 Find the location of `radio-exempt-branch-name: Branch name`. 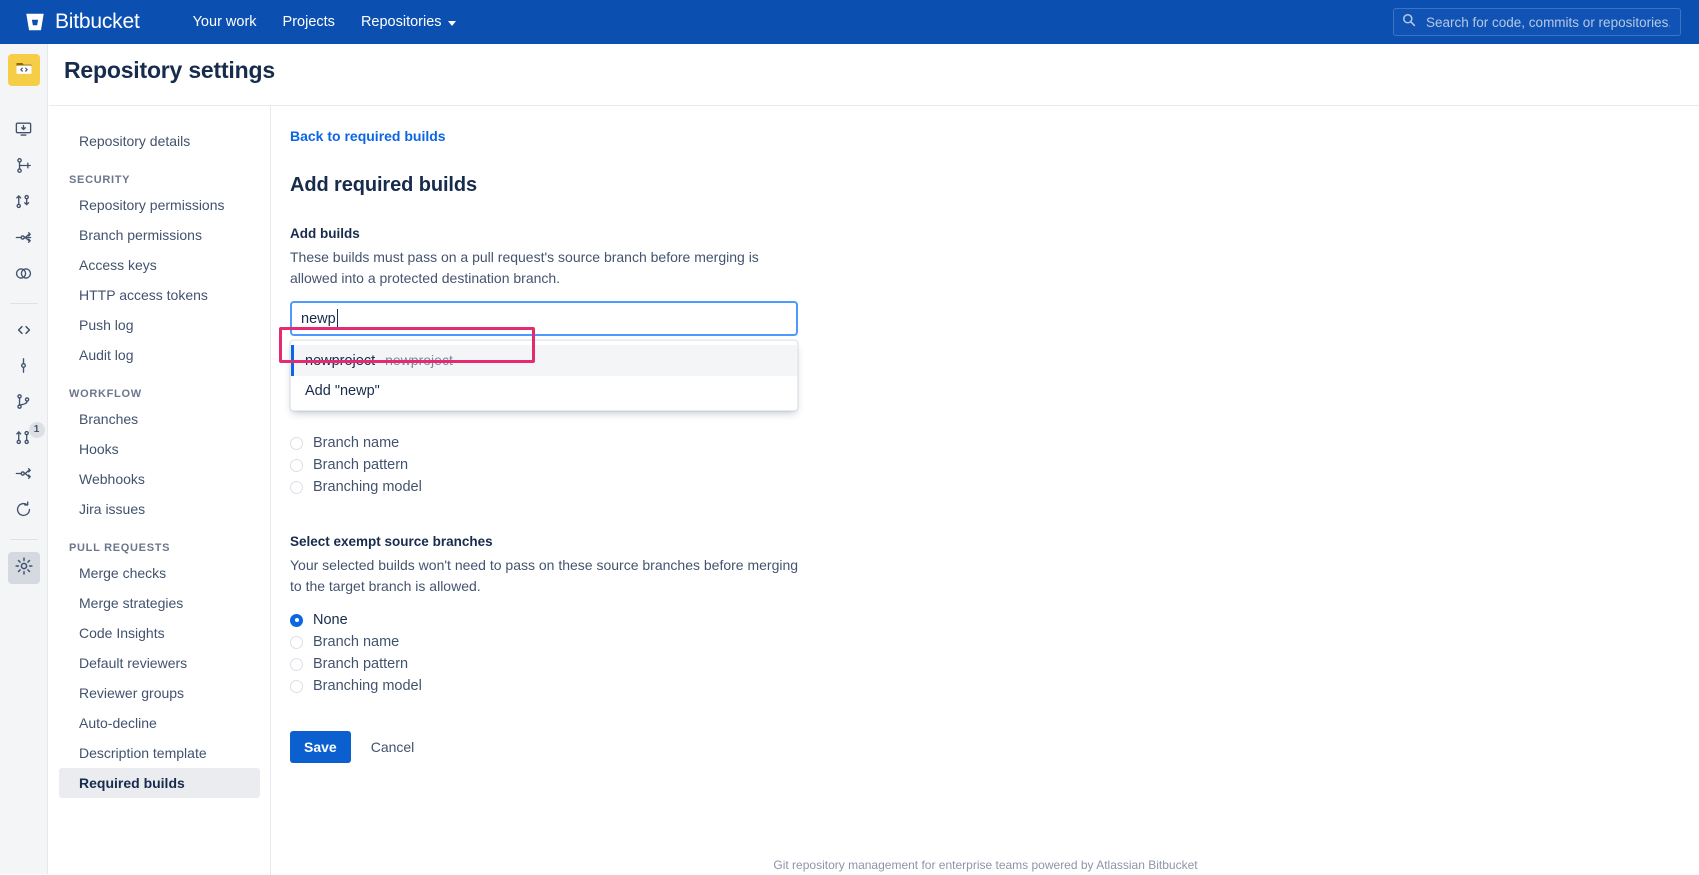

radio-exempt-branch-name: Branch name is located at coordinates (994, 642).